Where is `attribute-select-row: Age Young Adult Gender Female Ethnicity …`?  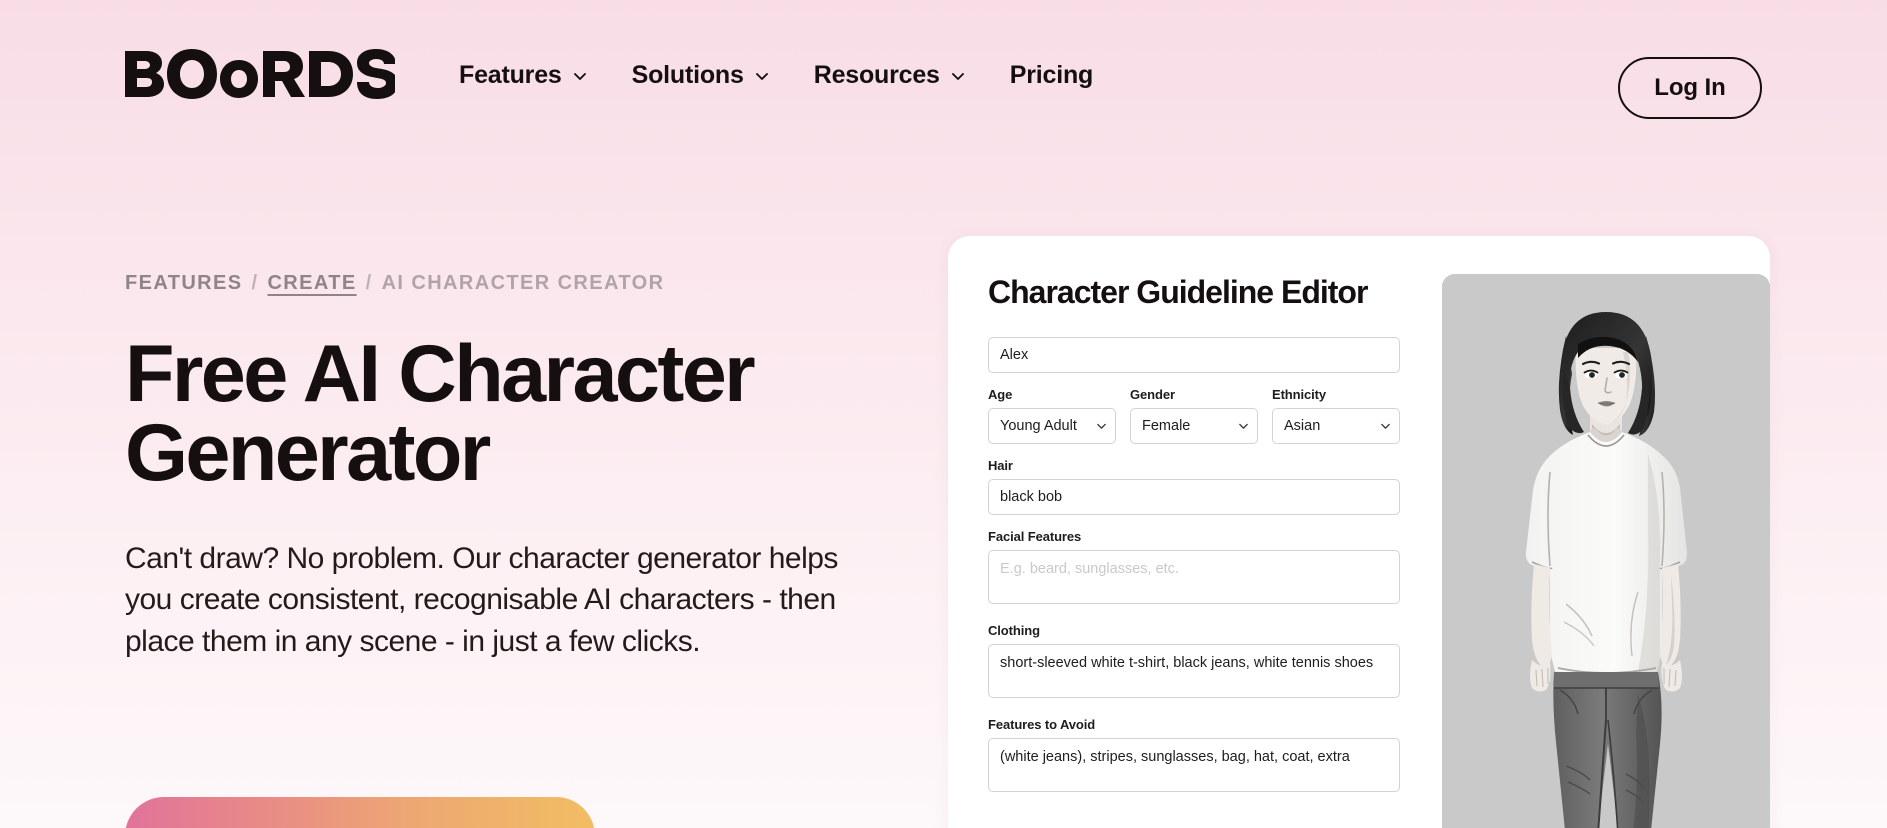
attribute-select-row: Age Young Adult Gender Female Ethnicity … is located at coordinates (1194, 415).